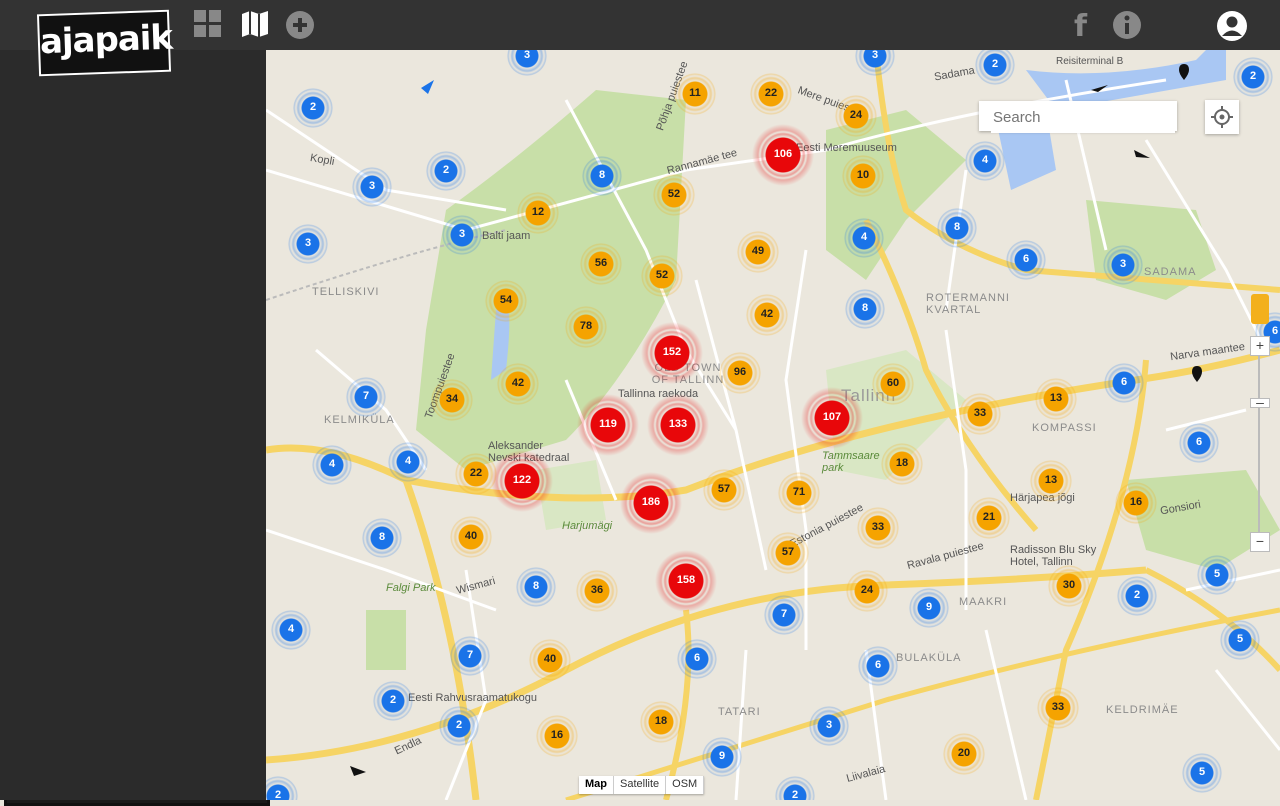  Describe the element at coordinates (1083, 117) in the screenshot. I see `map-search-input` at that location.